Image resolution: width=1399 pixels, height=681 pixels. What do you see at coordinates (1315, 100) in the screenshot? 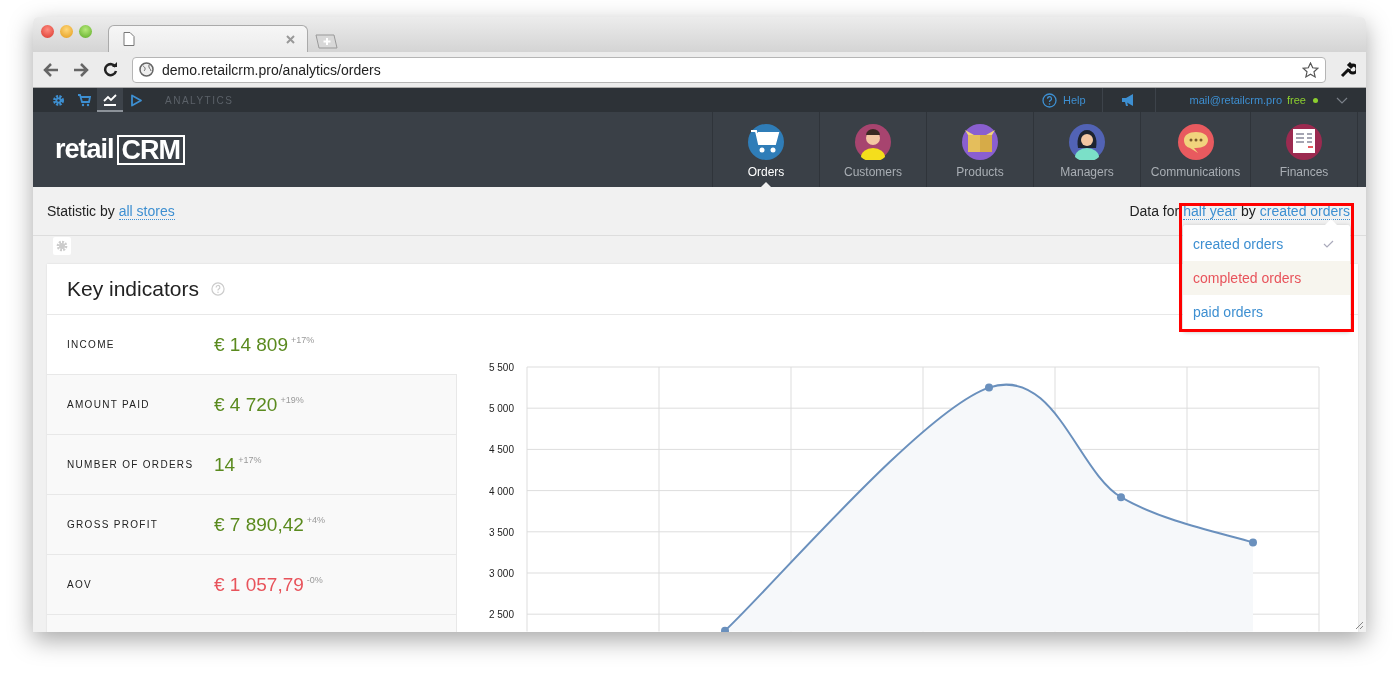
I see `online-status-dot` at bounding box center [1315, 100].